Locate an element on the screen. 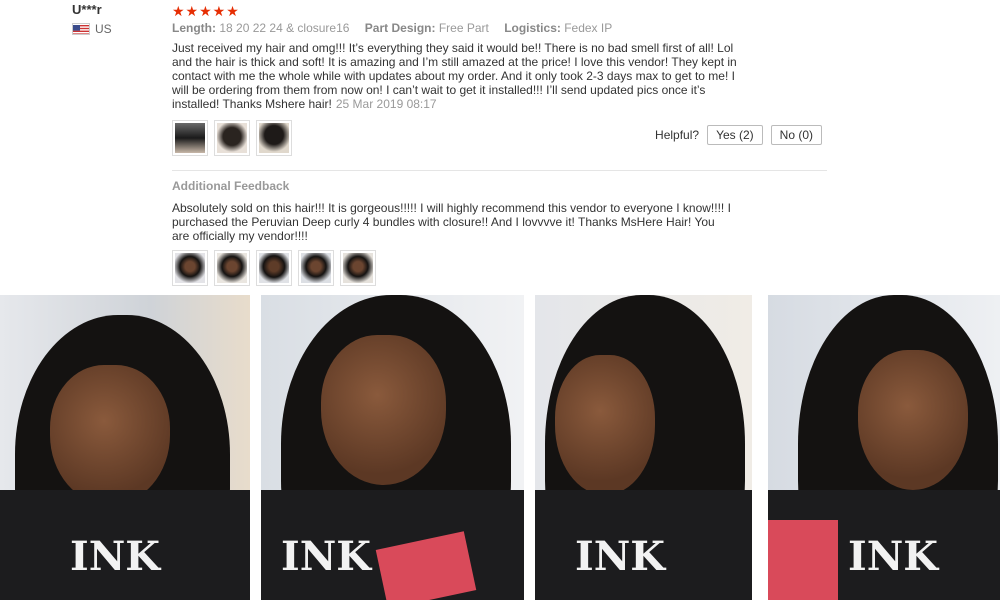  review-thumbnails is located at coordinates (232, 138).